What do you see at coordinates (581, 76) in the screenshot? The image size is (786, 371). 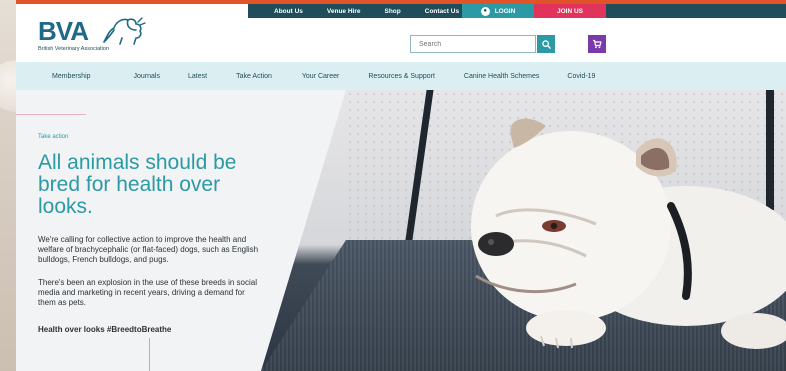 I see `nav-item-covid-19: Covid-19` at bounding box center [581, 76].